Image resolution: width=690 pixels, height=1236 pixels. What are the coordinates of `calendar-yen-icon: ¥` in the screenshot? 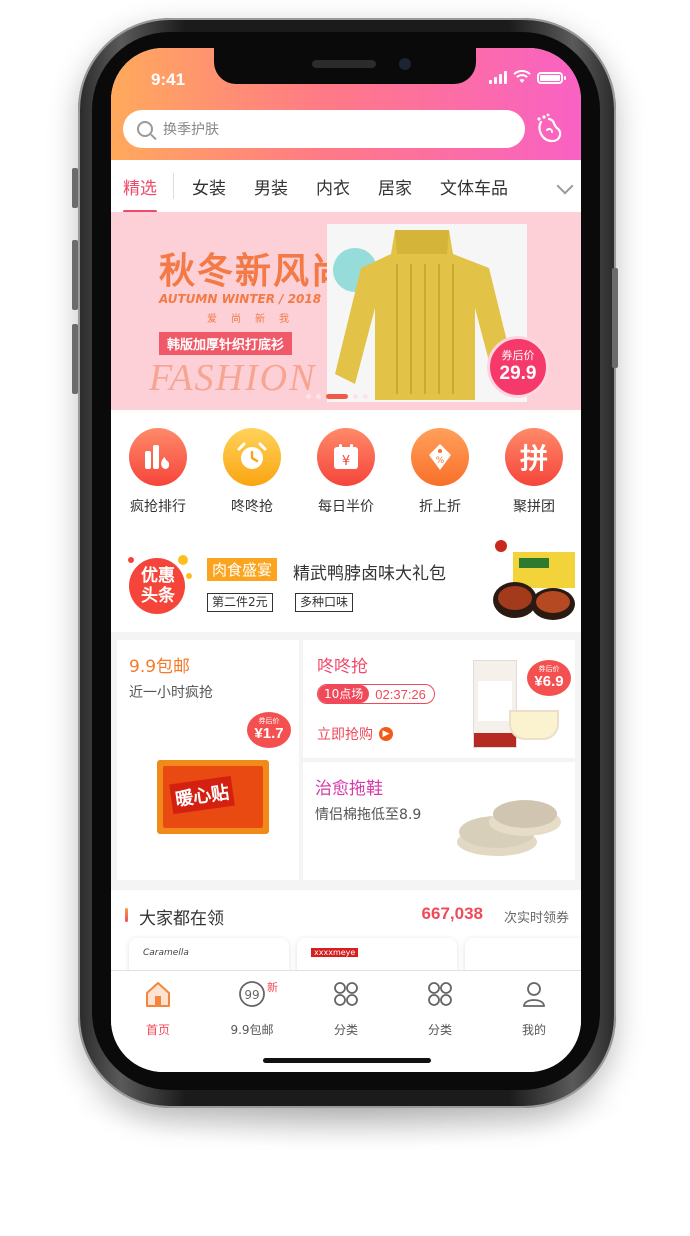 It's located at (346, 457).